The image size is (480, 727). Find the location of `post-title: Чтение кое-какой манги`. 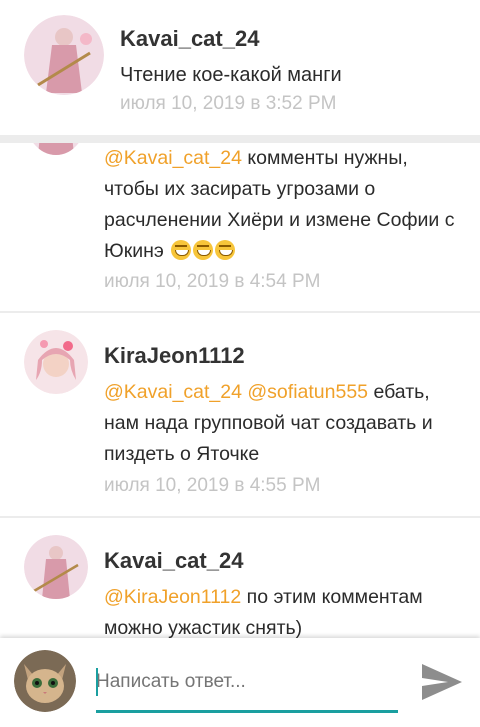

post-title: Чтение кое-какой манги is located at coordinates (231, 75).